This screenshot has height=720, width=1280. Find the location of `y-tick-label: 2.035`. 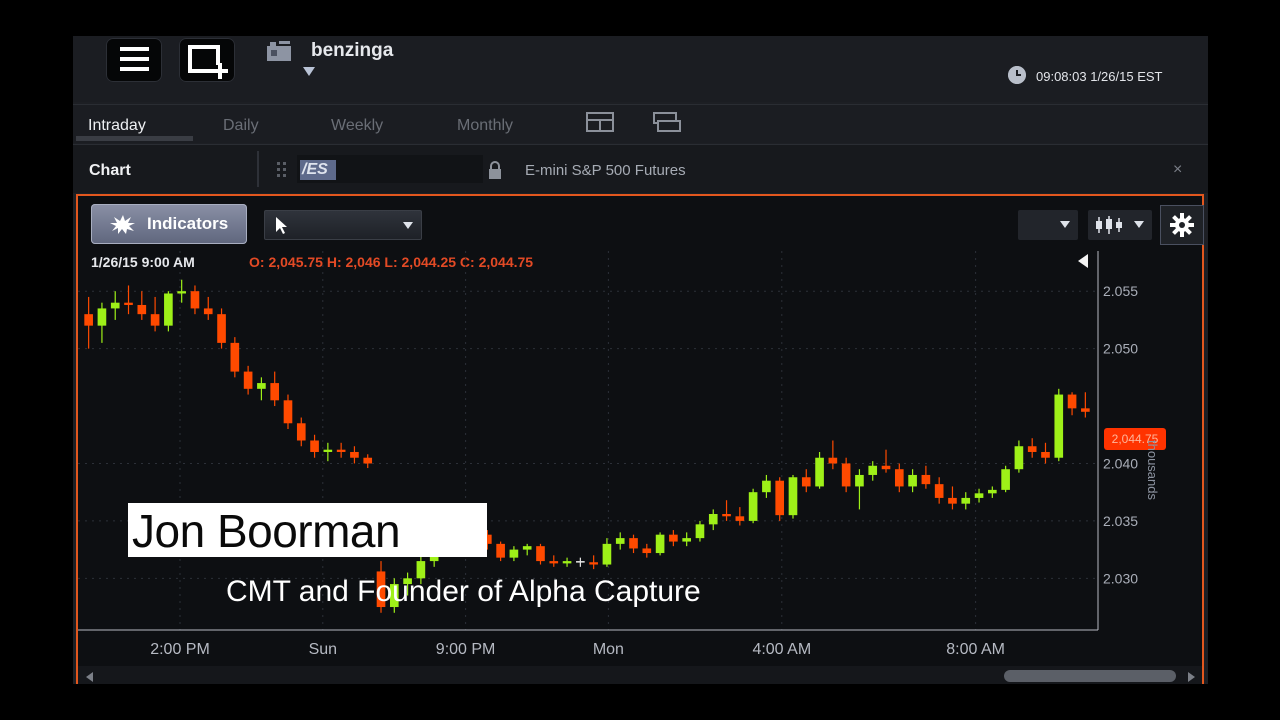

y-tick-label: 2.035 is located at coordinates (1120, 521).